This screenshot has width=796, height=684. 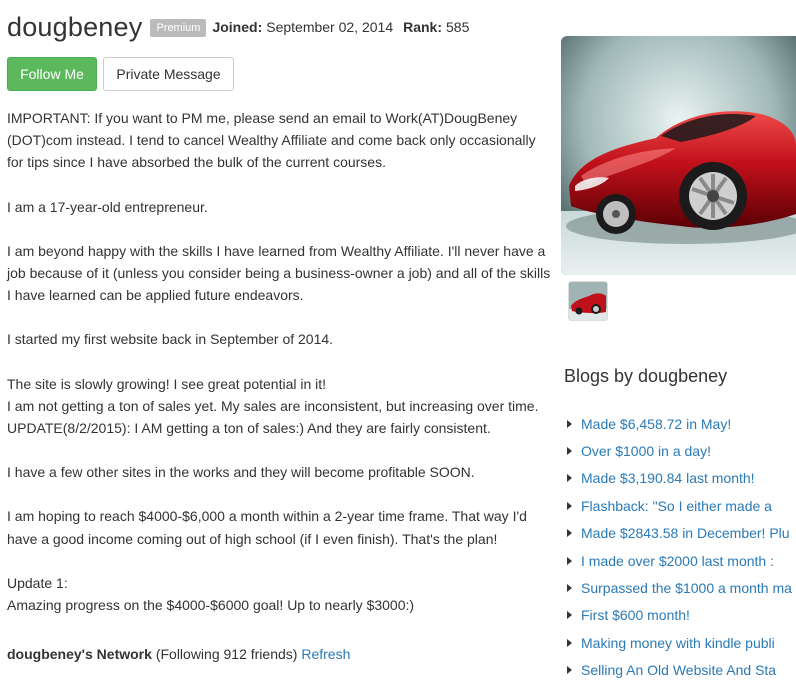 I want to click on blog-link: Selling An Old Website And Sta, so click(x=678, y=670).